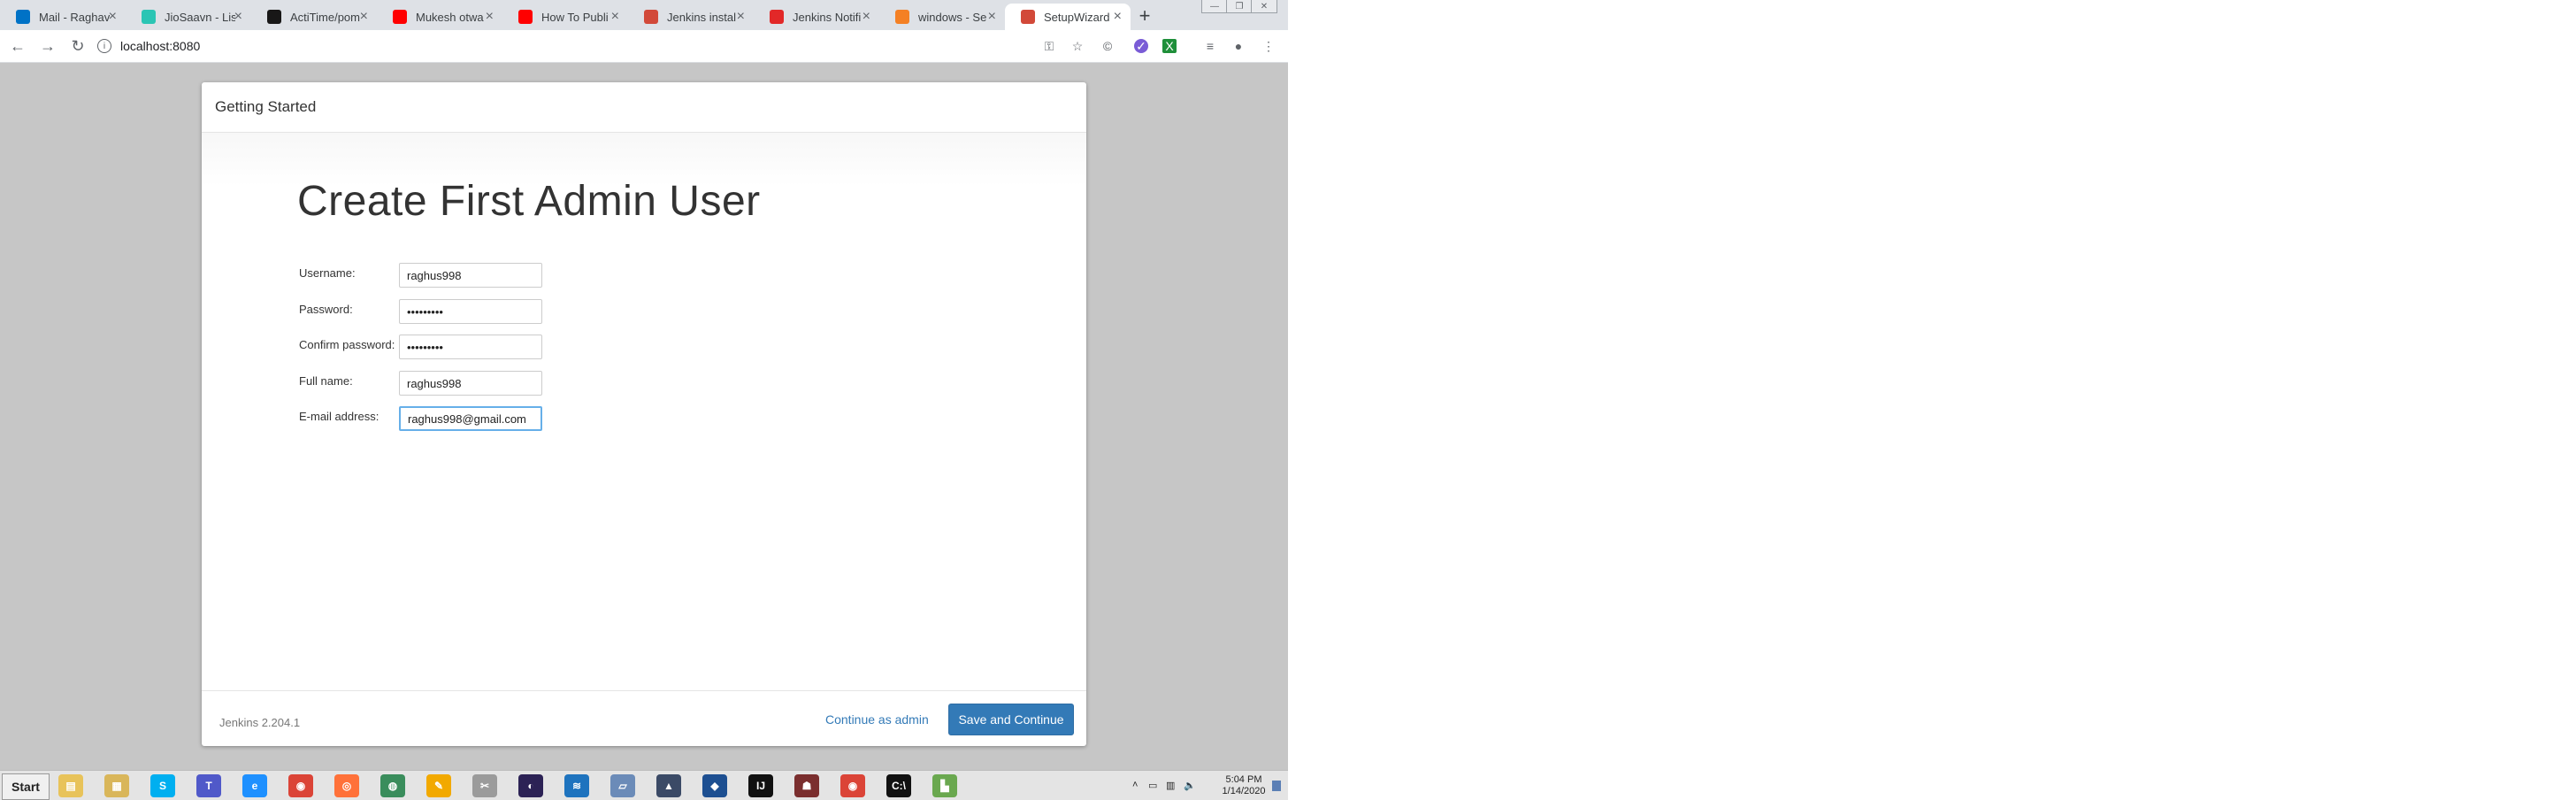 The height and width of the screenshot is (800, 2576). I want to click on dolphin-icon: ◆, so click(714, 785).